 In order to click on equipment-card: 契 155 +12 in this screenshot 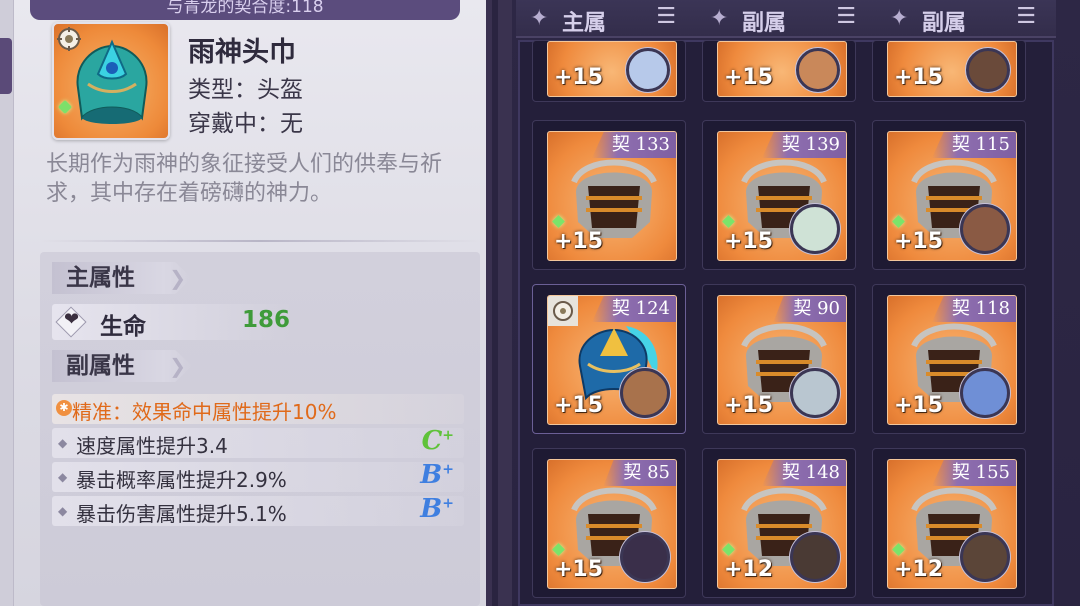, I will do `click(952, 524)`.